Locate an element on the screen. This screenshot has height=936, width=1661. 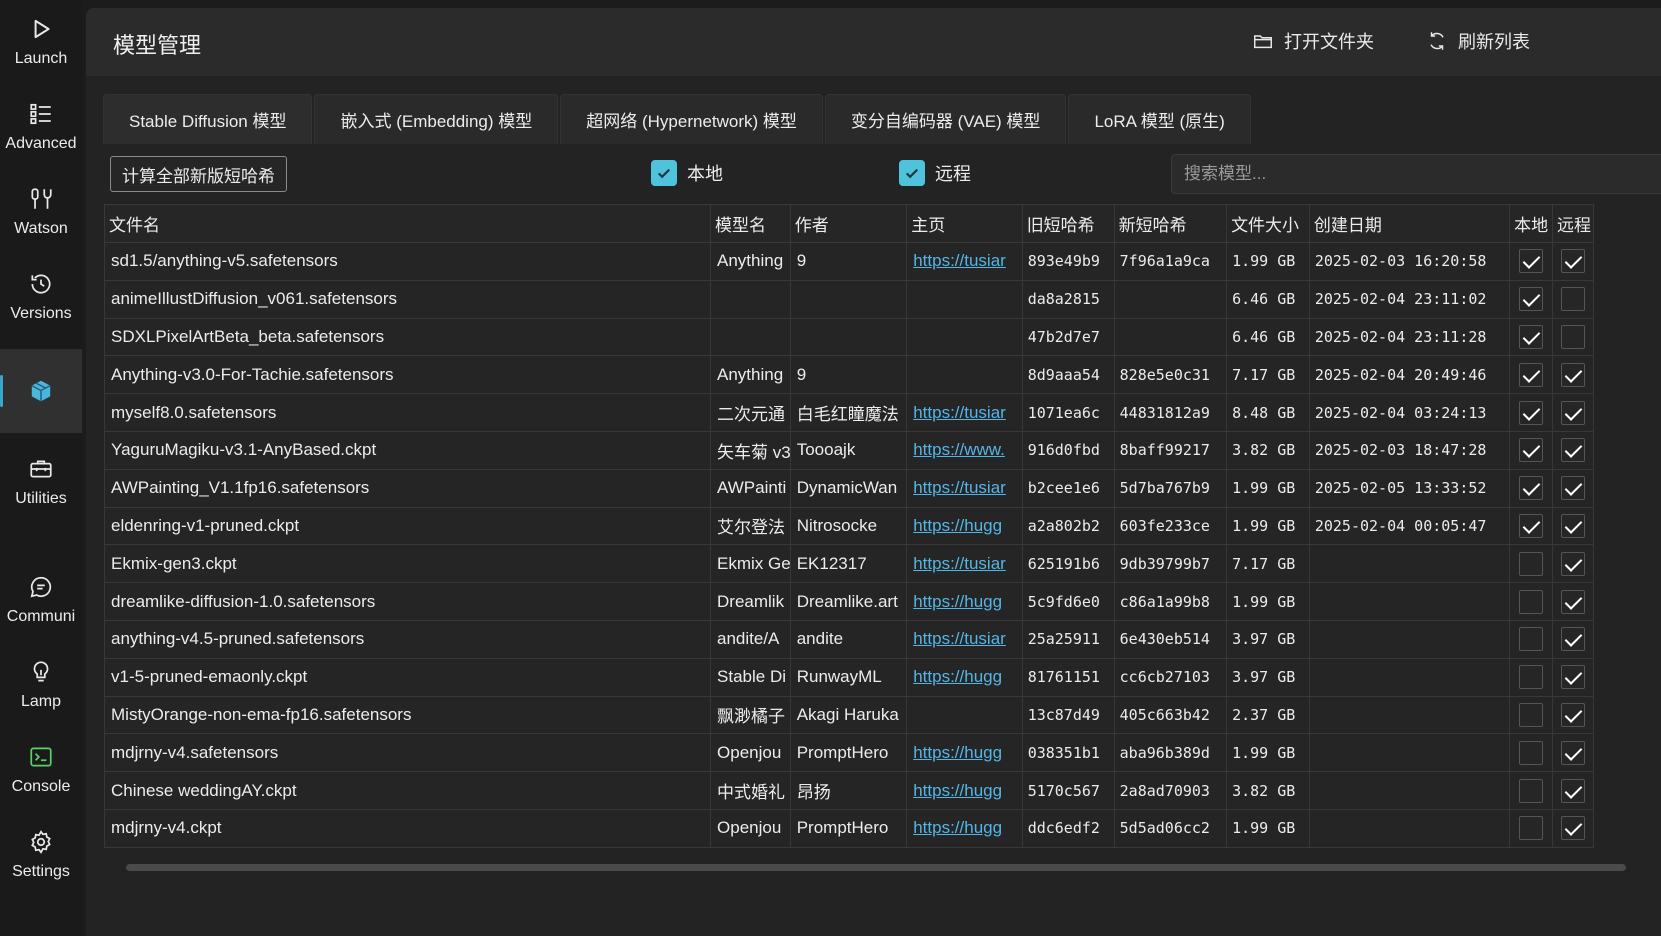
nav-console: Console is located at coordinates (41, 770).